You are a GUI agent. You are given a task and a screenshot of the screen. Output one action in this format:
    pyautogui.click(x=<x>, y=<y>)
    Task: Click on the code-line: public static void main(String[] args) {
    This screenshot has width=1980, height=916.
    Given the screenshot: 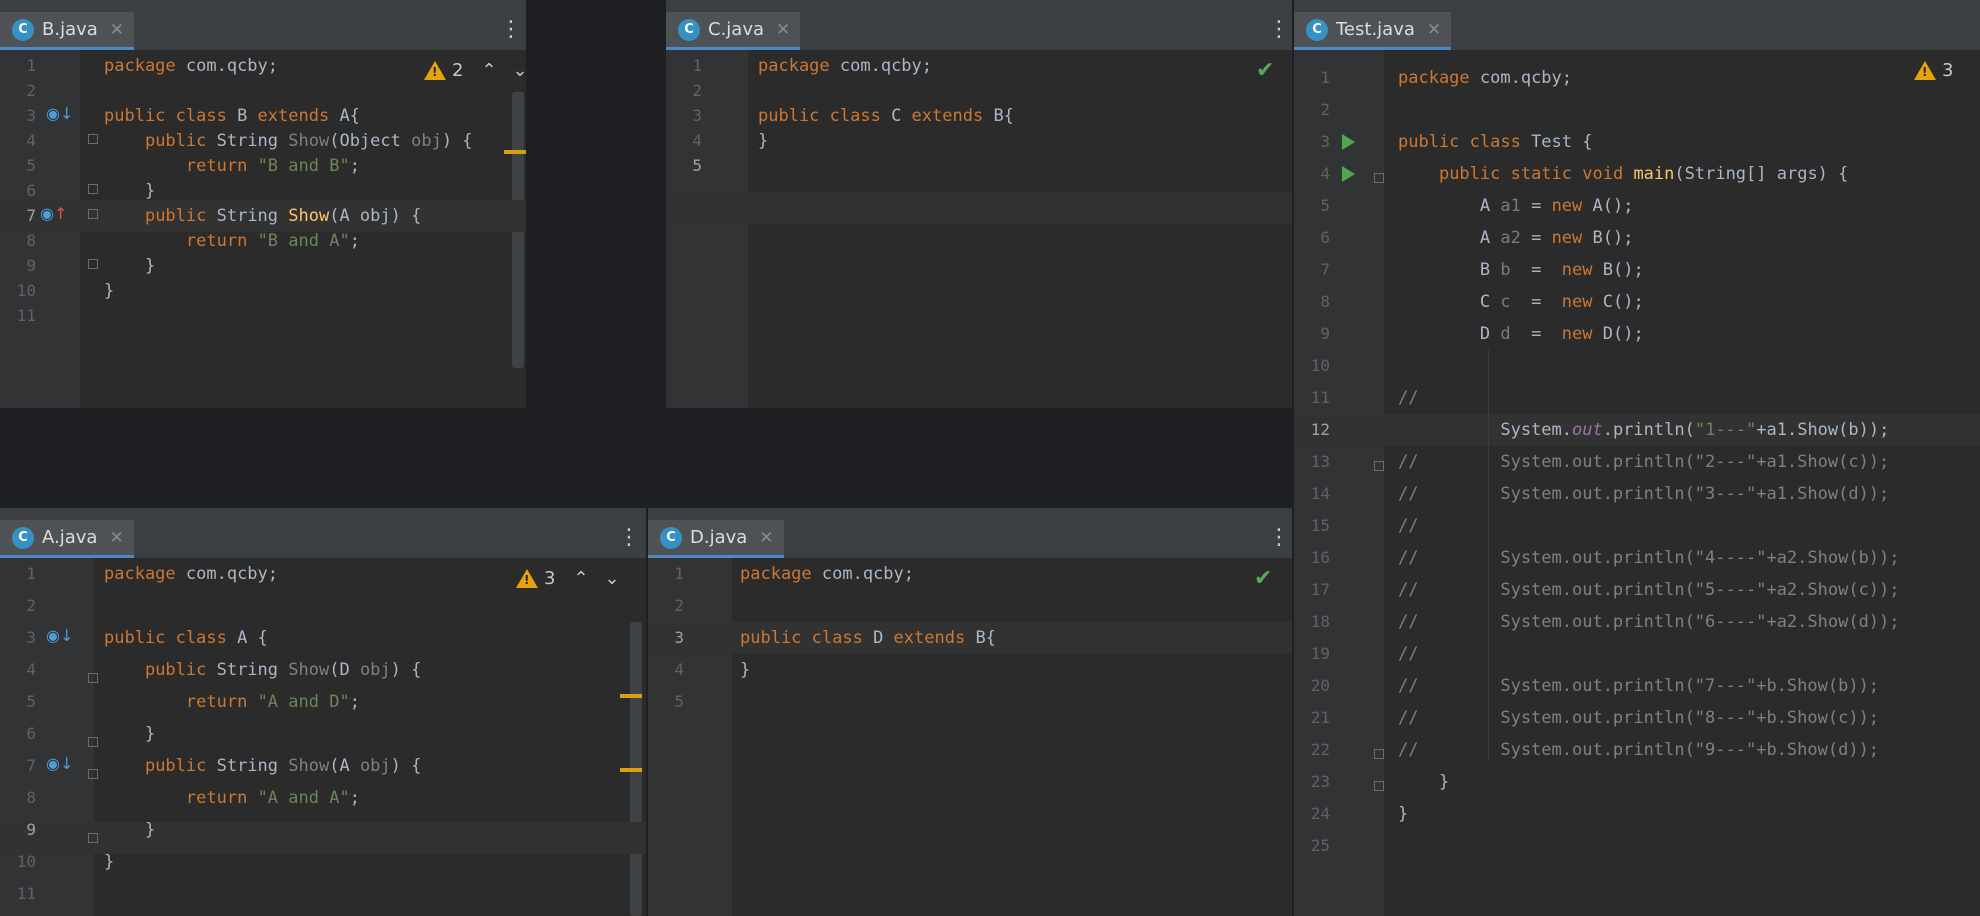 What is the action you would take?
    pyautogui.click(x=1643, y=174)
    